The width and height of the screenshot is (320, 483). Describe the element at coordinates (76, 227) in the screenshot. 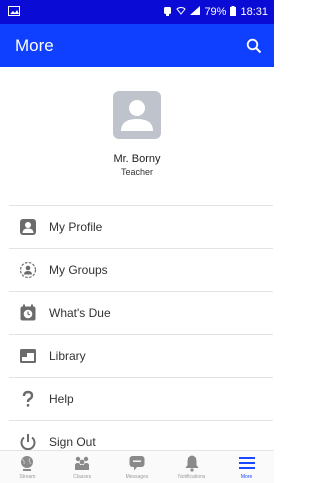

I see `menu-label: My Profile` at that location.